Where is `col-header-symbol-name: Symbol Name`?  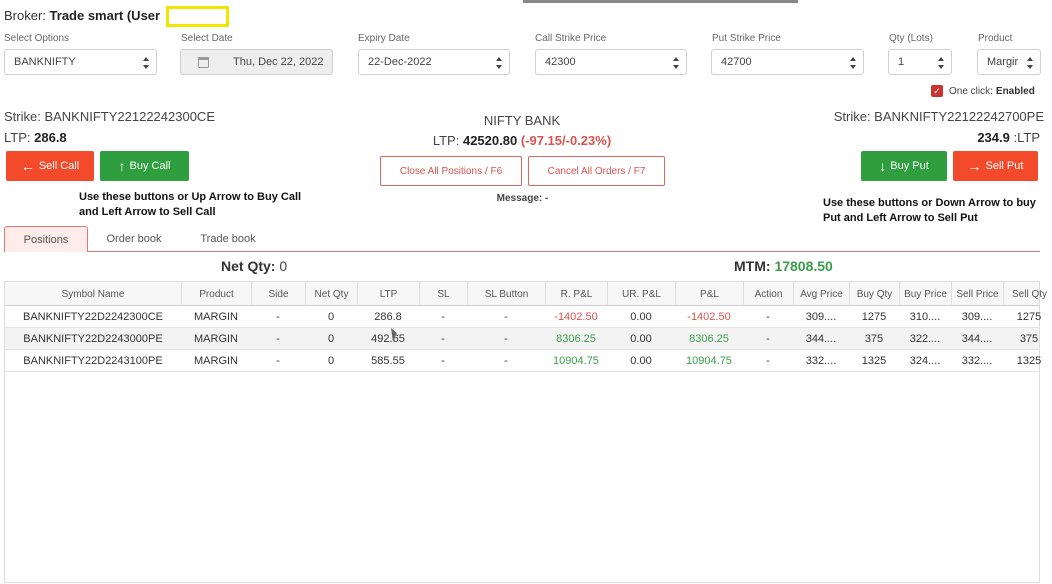 col-header-symbol-name: Symbol Name is located at coordinates (93, 294).